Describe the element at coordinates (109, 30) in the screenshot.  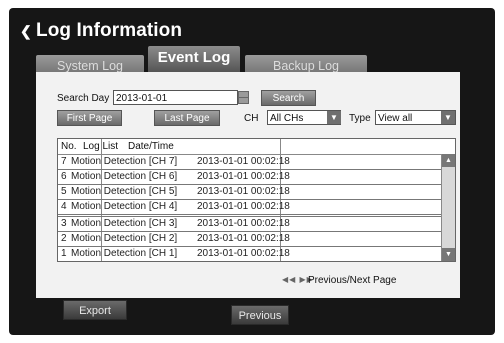
I see `dialog-title: Log Information` at that location.